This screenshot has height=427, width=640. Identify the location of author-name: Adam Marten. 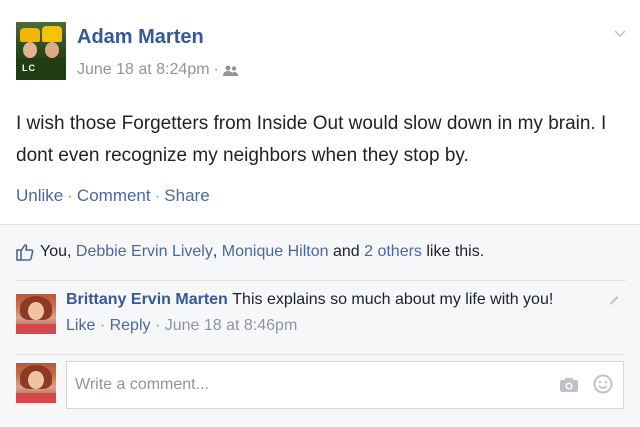
(140, 37).